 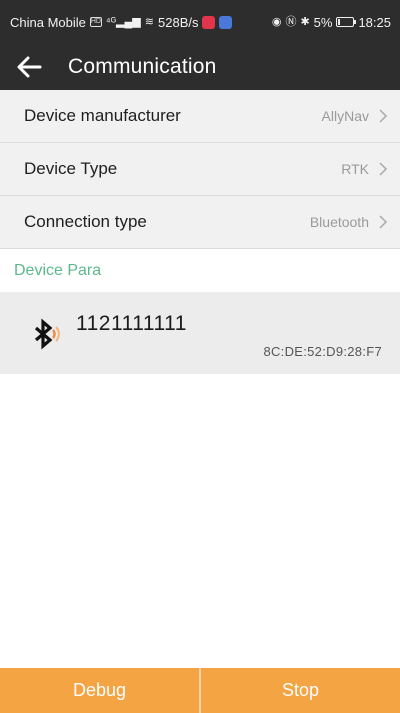 I want to click on setting-connection-type: Connection type Bluetooth, so click(x=200, y=222).